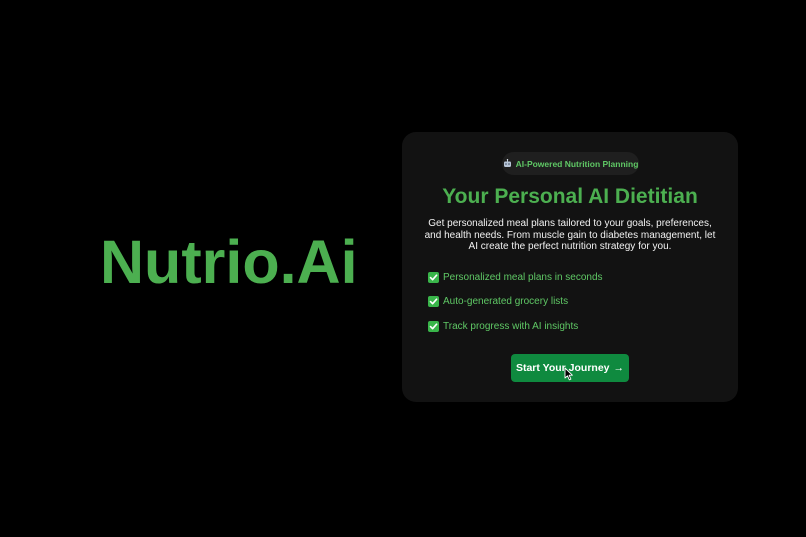 The image size is (806, 537). I want to click on start-journey-label: Start Your Journey, so click(562, 368).